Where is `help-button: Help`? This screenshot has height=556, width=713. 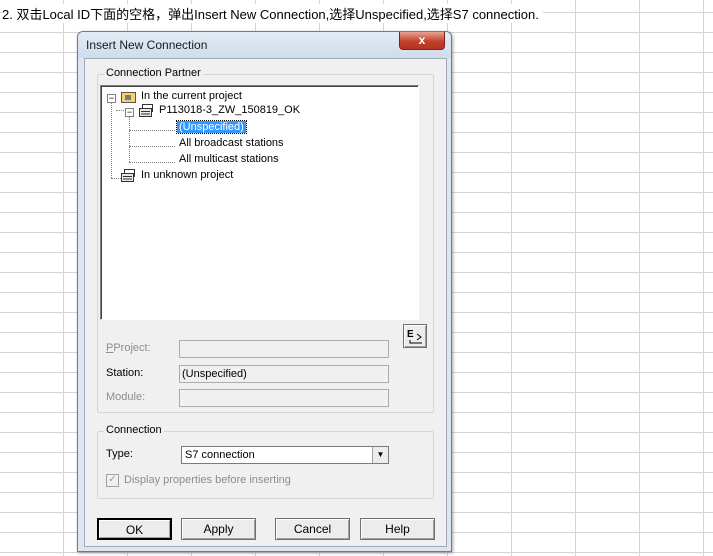 help-button: Help is located at coordinates (397, 529).